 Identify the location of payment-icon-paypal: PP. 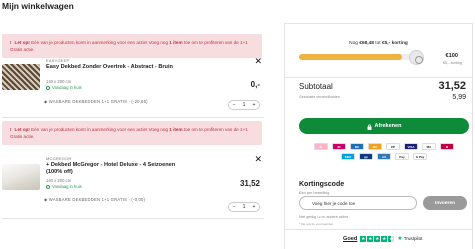
(393, 146).